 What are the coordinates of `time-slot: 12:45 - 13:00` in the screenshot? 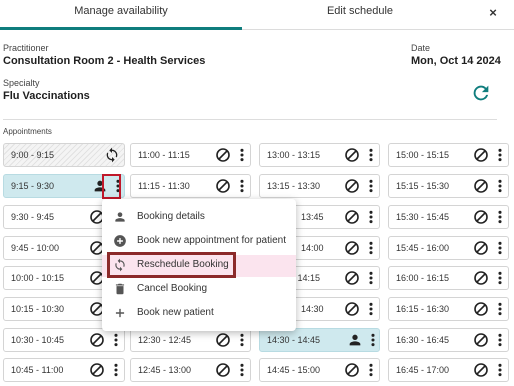 It's located at (190, 370).